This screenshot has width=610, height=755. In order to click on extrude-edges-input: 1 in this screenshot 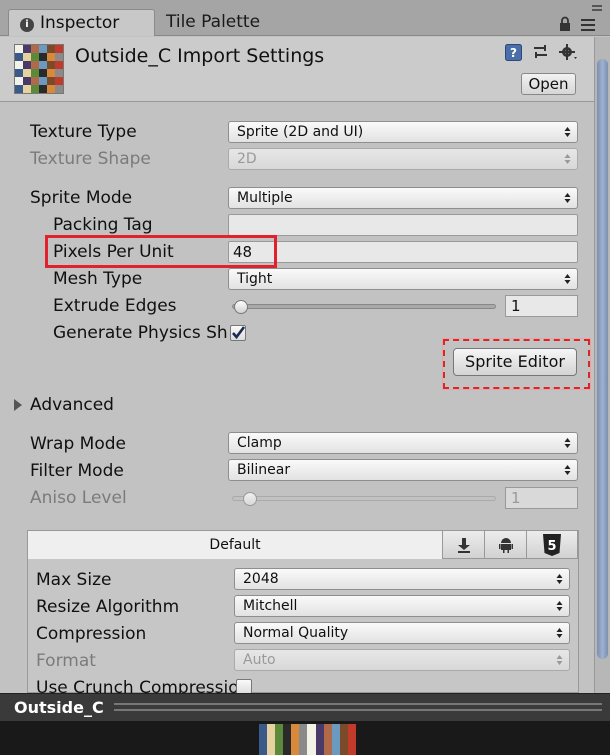, I will do `click(541, 306)`.